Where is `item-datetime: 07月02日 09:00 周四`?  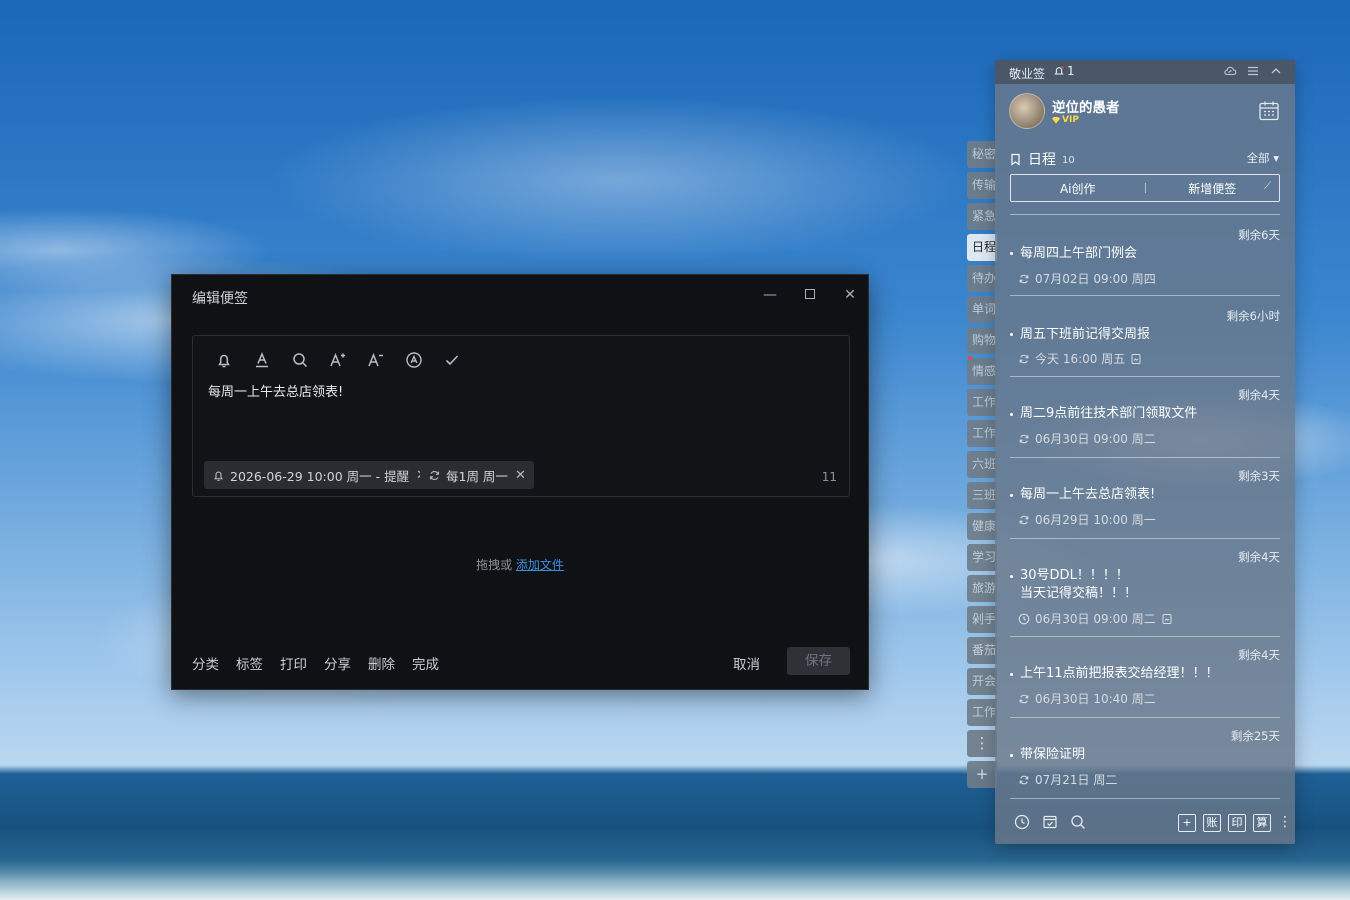 item-datetime: 07月02日 09:00 周四 is located at coordinates (1095, 279).